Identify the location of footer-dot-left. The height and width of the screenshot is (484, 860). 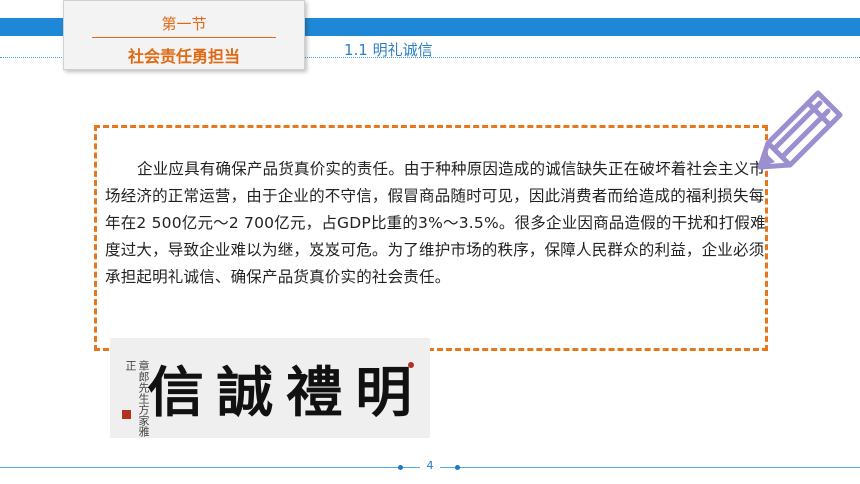
(400, 467).